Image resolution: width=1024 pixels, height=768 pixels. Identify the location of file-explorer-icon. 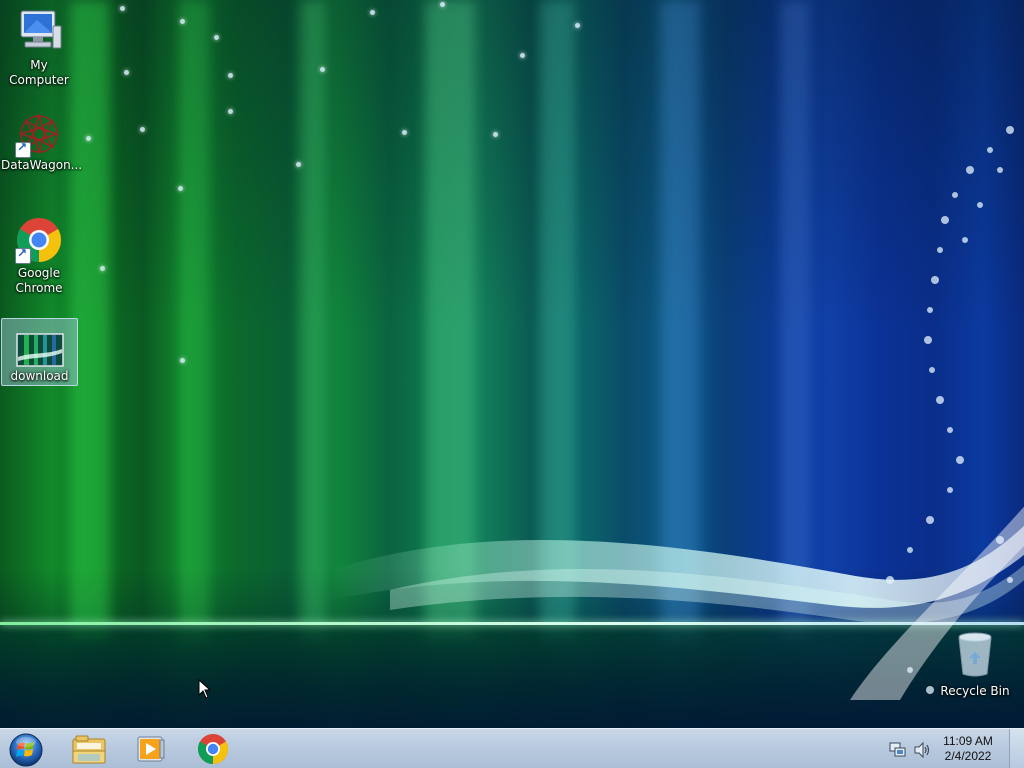
(89, 749).